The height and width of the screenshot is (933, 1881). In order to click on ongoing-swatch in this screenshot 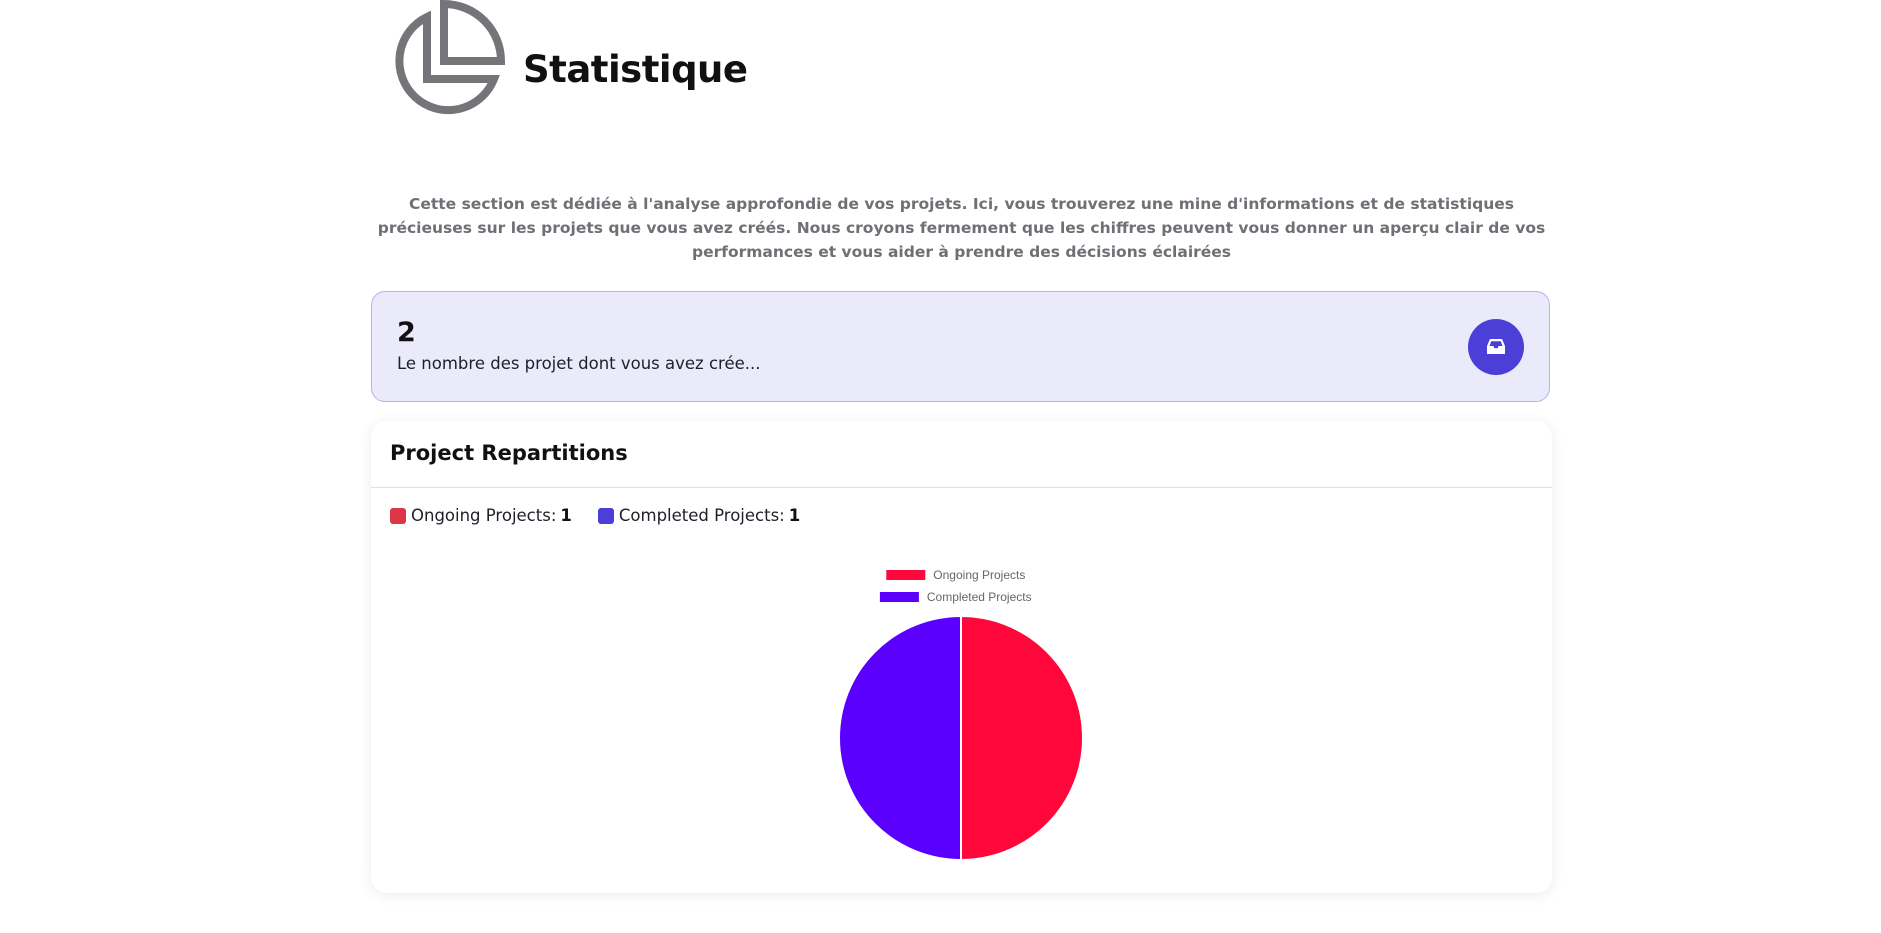, I will do `click(398, 515)`.